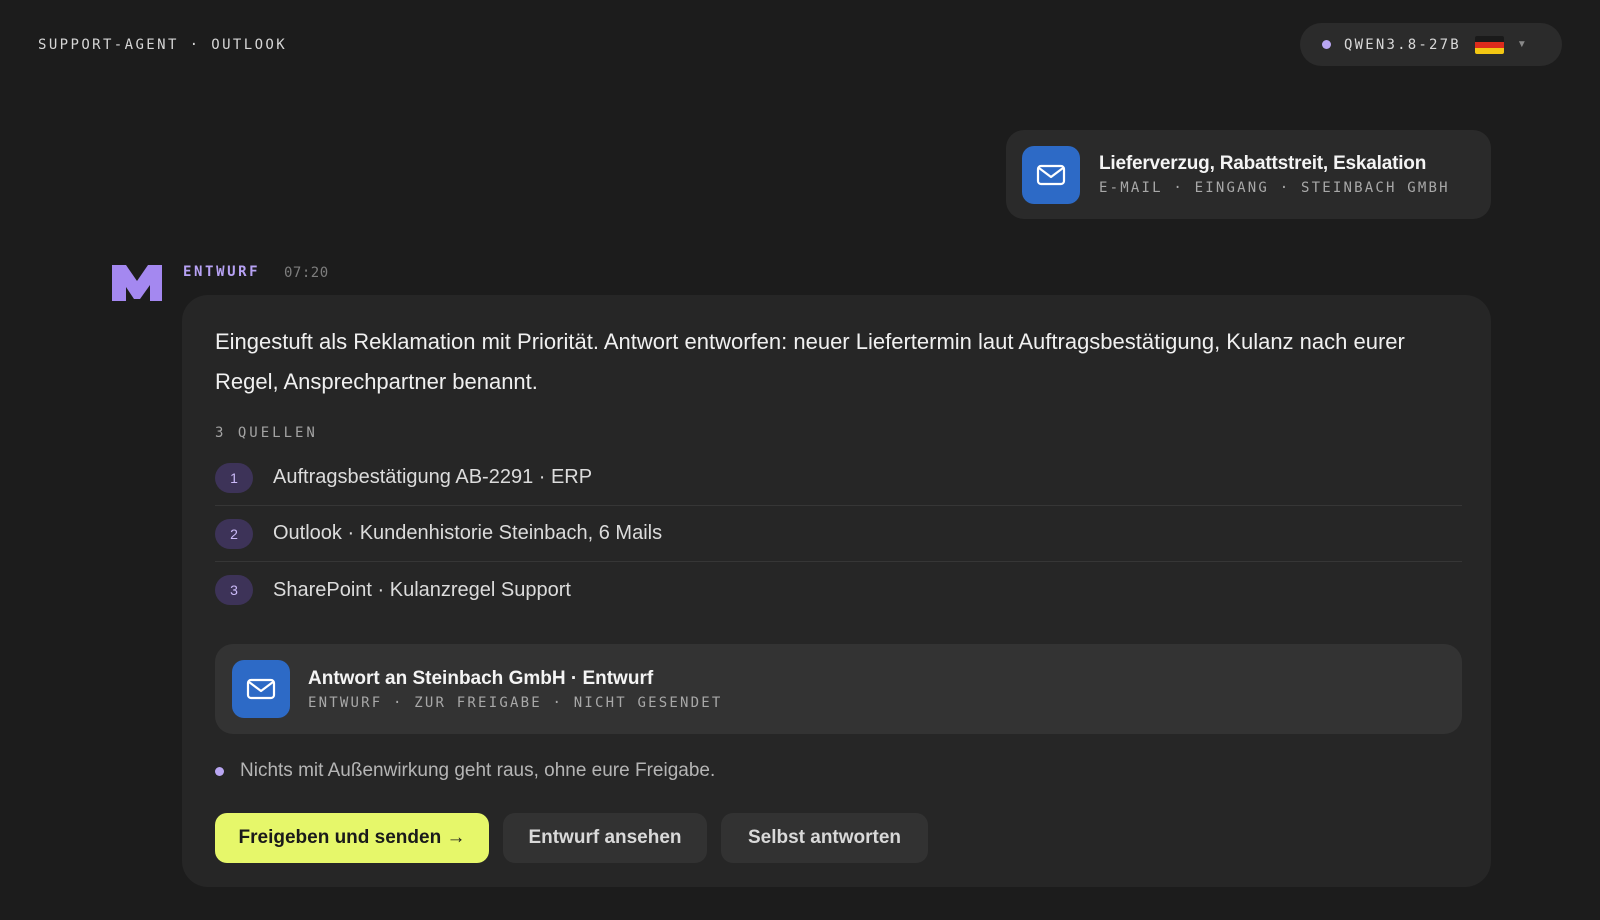 This screenshot has width=1600, height=920. What do you see at coordinates (1489, 50) in the screenshot?
I see `flag-stripe-gold` at bounding box center [1489, 50].